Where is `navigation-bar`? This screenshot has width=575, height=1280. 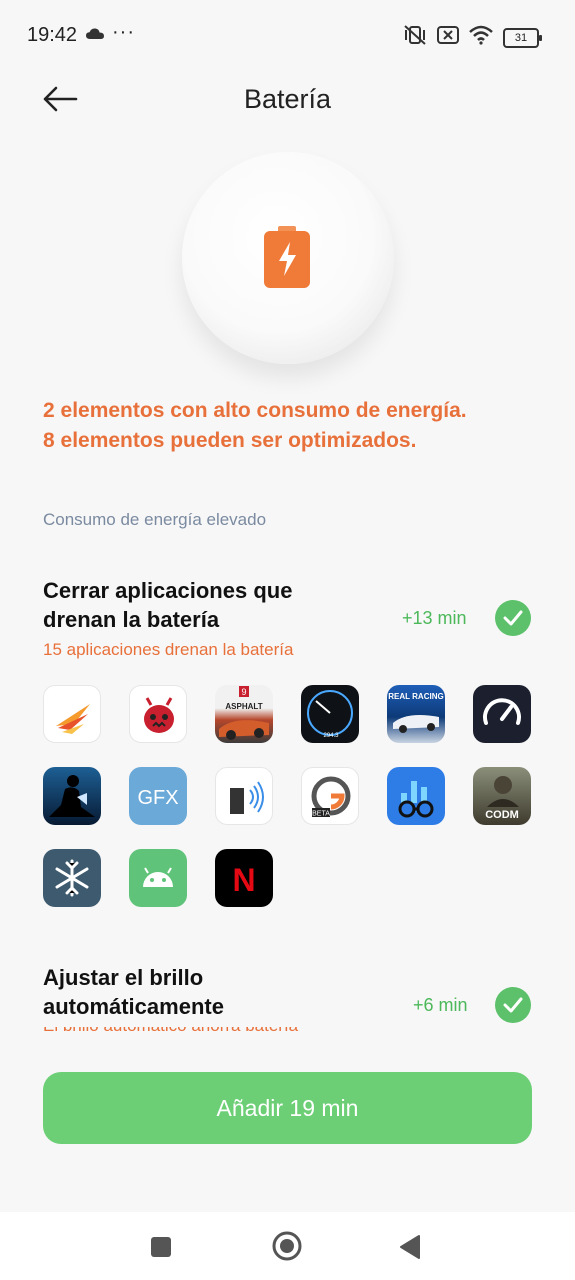
navigation-bar is located at coordinates (287, 1246).